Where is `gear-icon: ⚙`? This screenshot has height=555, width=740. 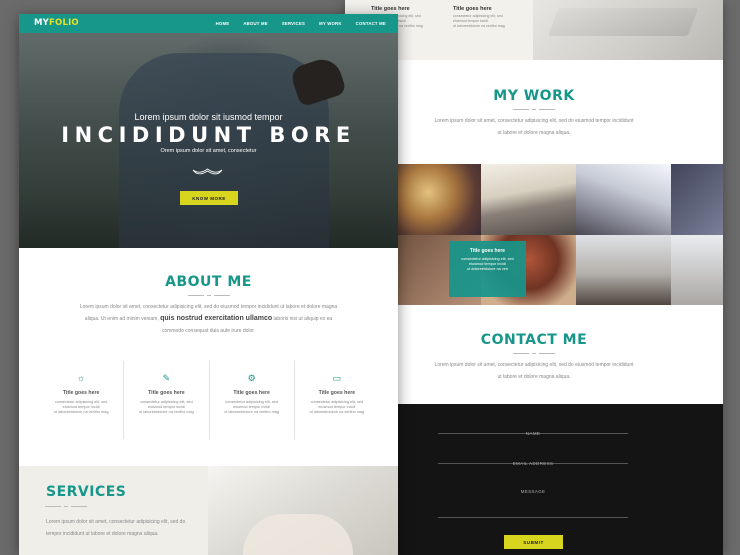
gear-icon: ⚙ is located at coordinates (251, 378).